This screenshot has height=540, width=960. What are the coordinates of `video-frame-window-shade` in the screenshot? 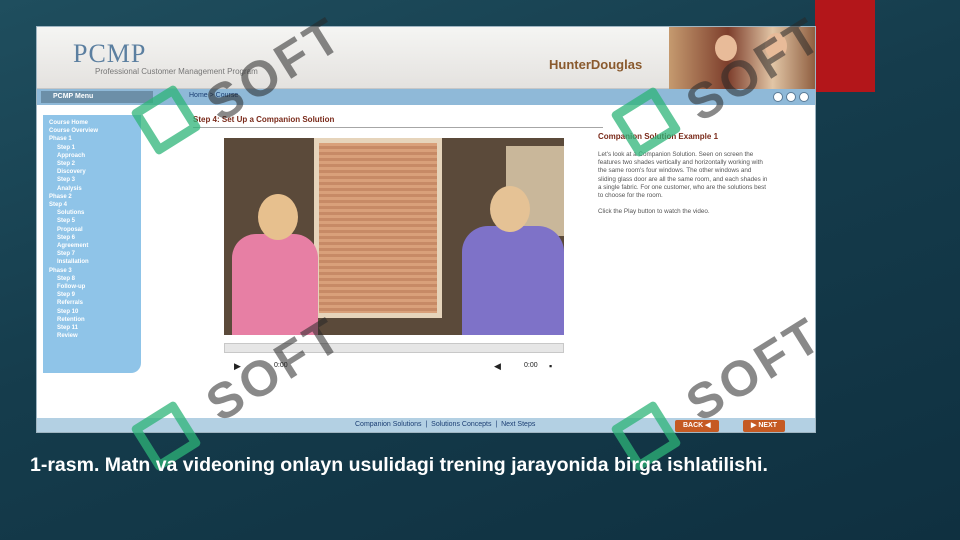 It's located at (378, 228).